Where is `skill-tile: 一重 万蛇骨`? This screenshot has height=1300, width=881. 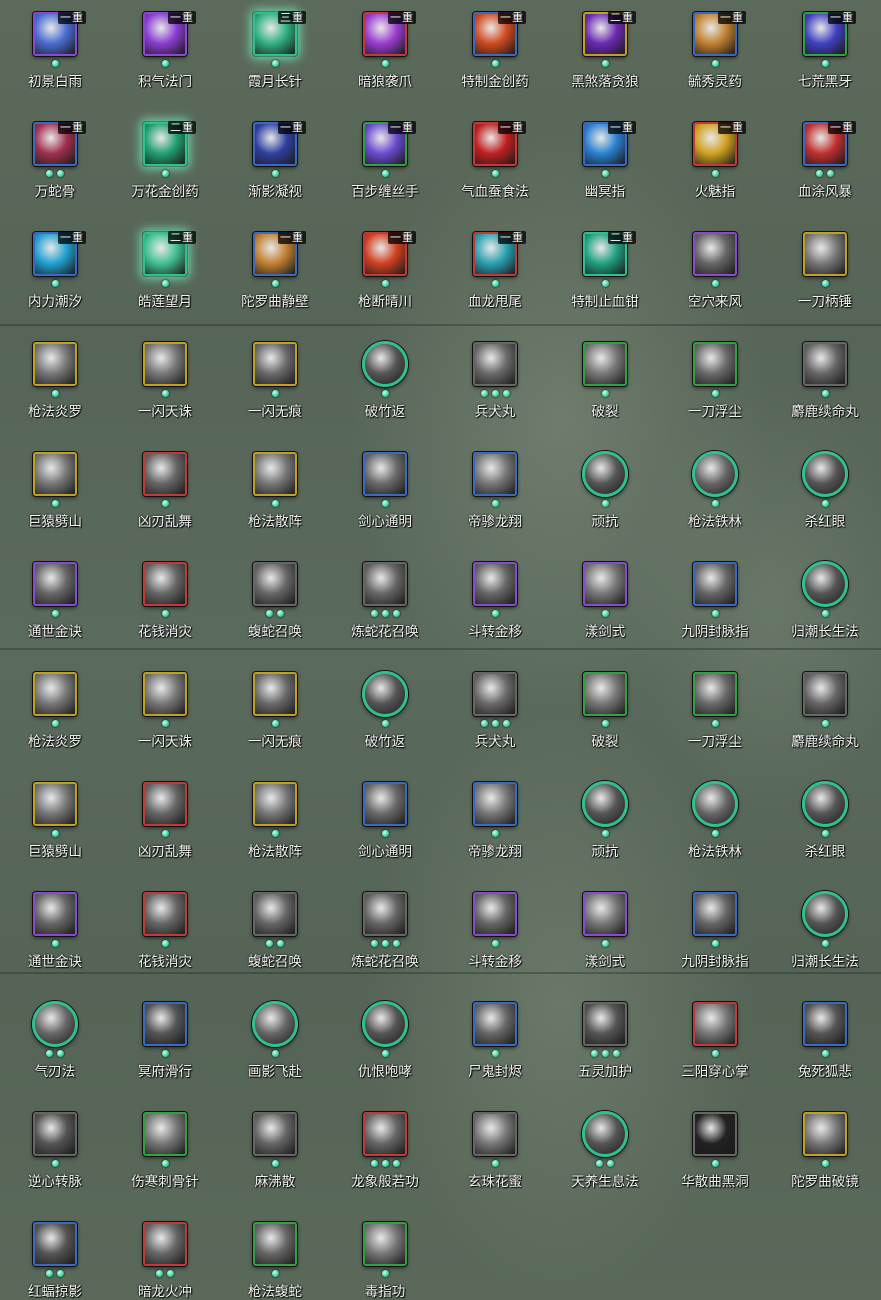
skill-tile: 一重 万蛇骨 is located at coordinates (55, 165).